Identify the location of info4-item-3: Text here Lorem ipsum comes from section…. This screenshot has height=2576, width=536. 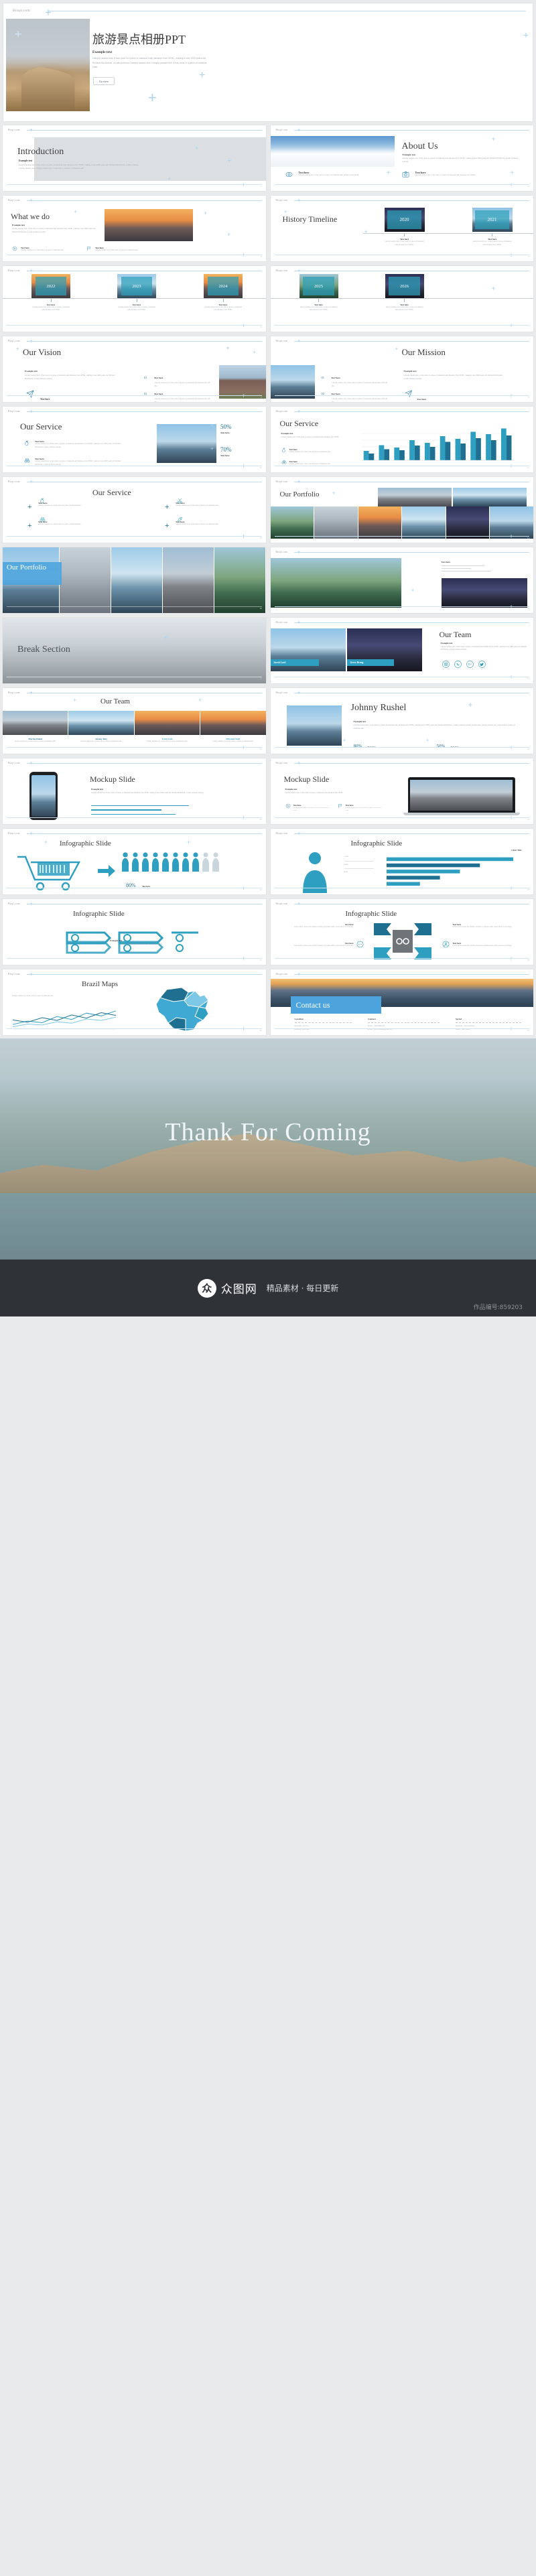
(485, 926).